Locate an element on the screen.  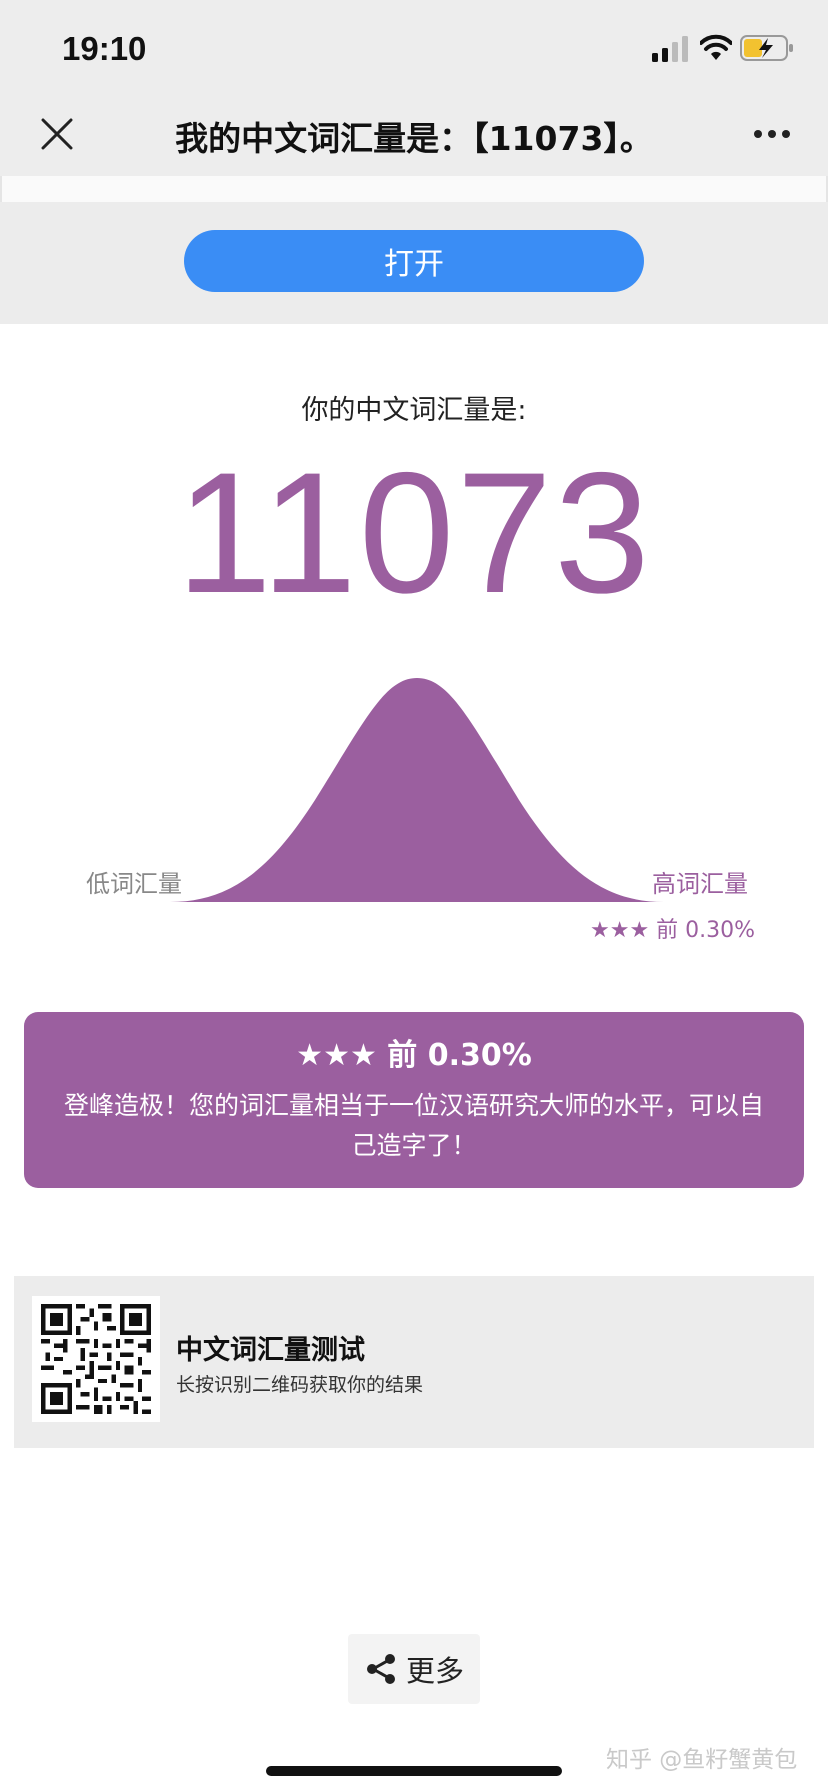
open-app-banner: 打开 is located at coordinates (414, 250).